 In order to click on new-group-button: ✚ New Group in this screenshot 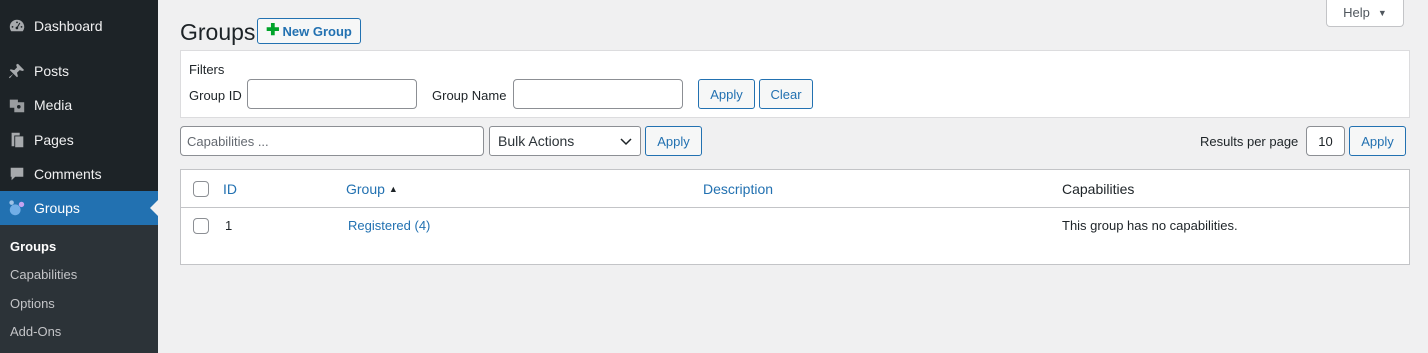, I will do `click(309, 31)`.